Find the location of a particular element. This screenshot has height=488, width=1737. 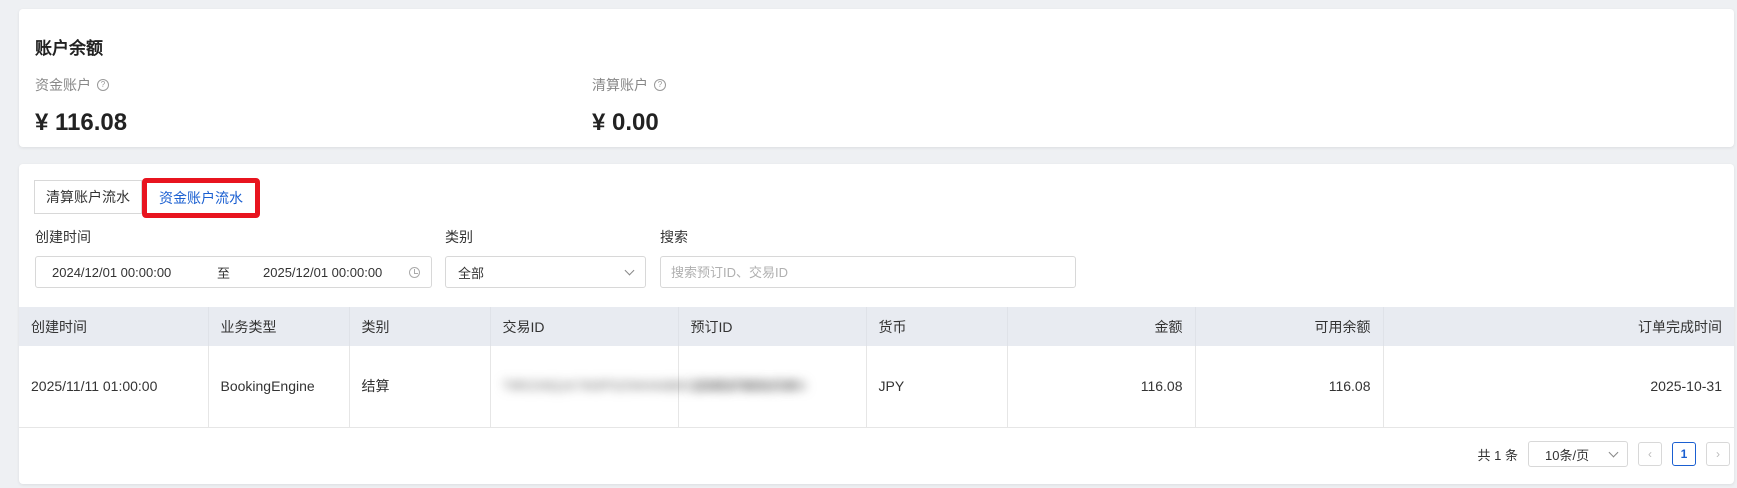

cell-currency: JPY is located at coordinates (937, 387).